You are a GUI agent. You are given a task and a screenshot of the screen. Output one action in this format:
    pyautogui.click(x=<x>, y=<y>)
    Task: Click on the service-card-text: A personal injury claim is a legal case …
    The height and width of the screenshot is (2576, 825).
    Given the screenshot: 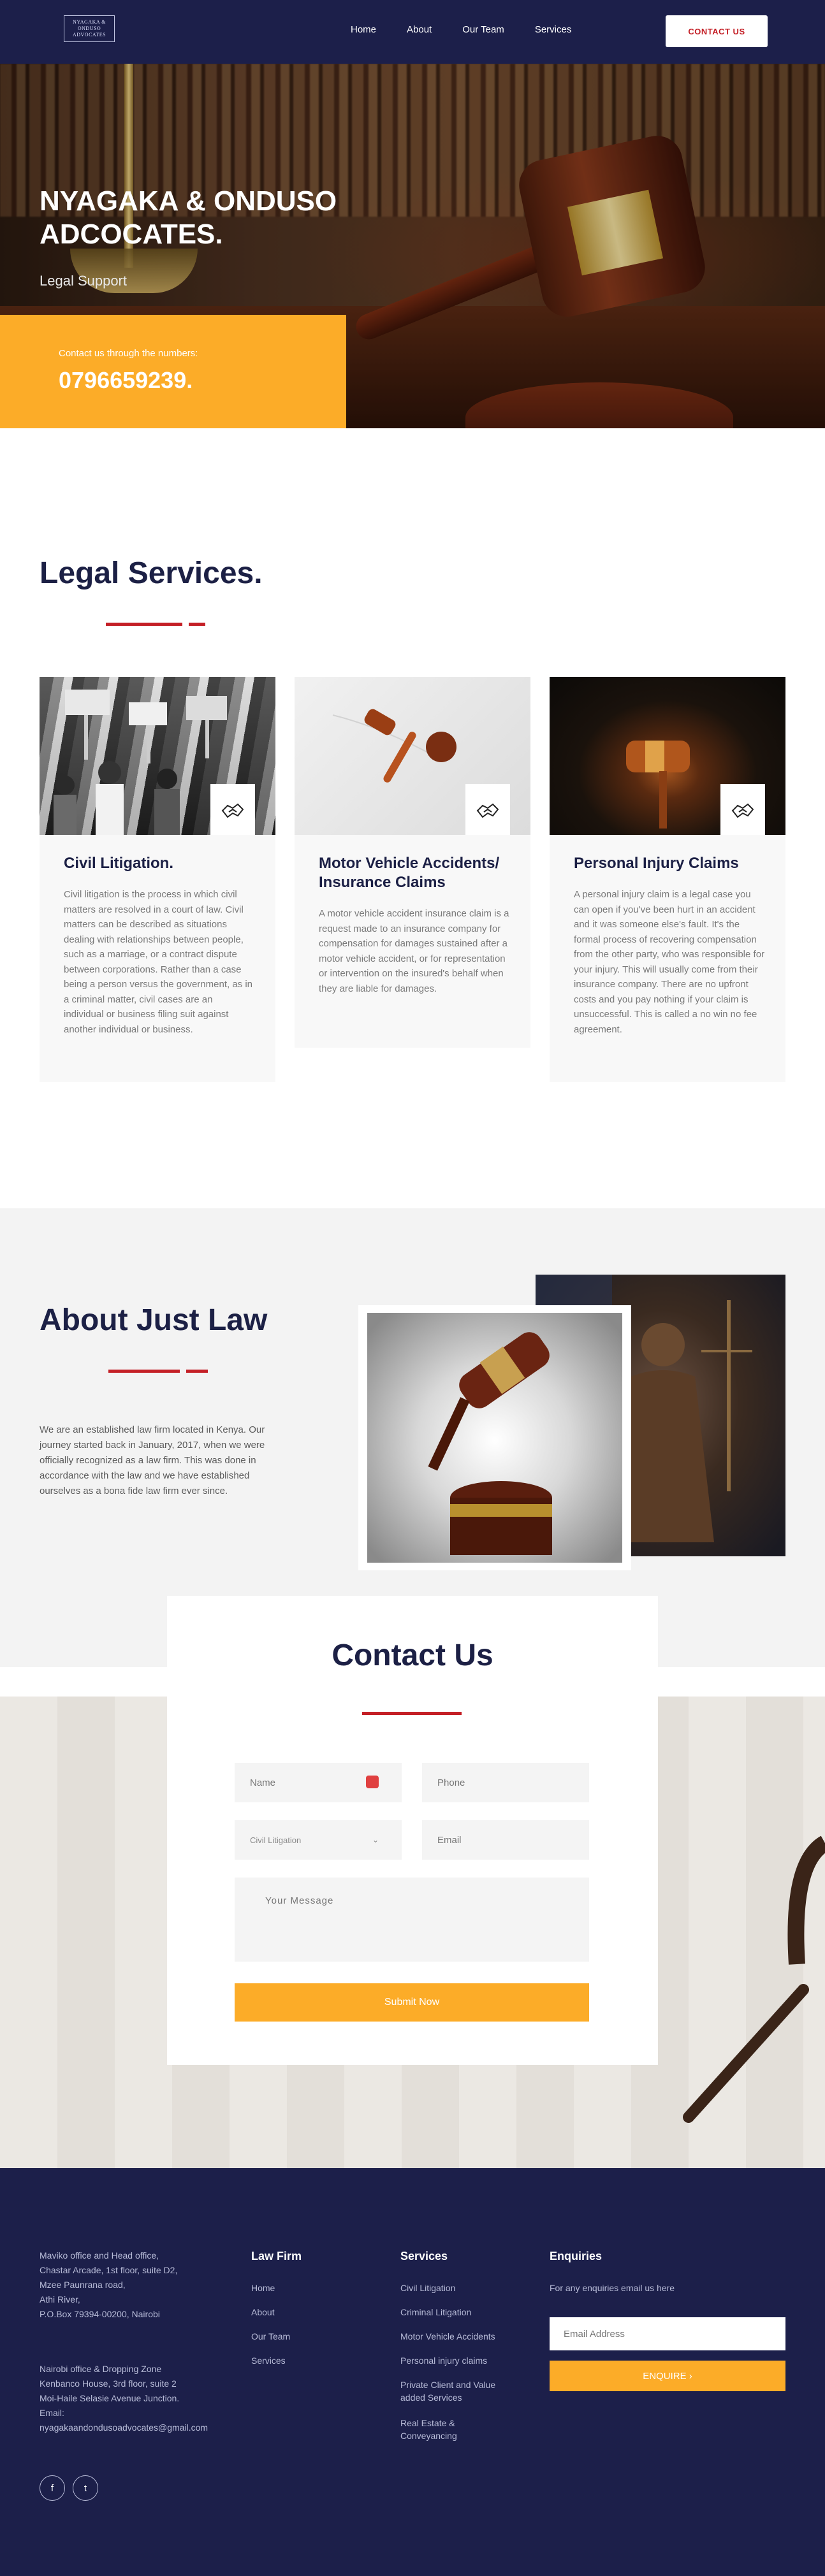 What is the action you would take?
    pyautogui.click(x=669, y=962)
    